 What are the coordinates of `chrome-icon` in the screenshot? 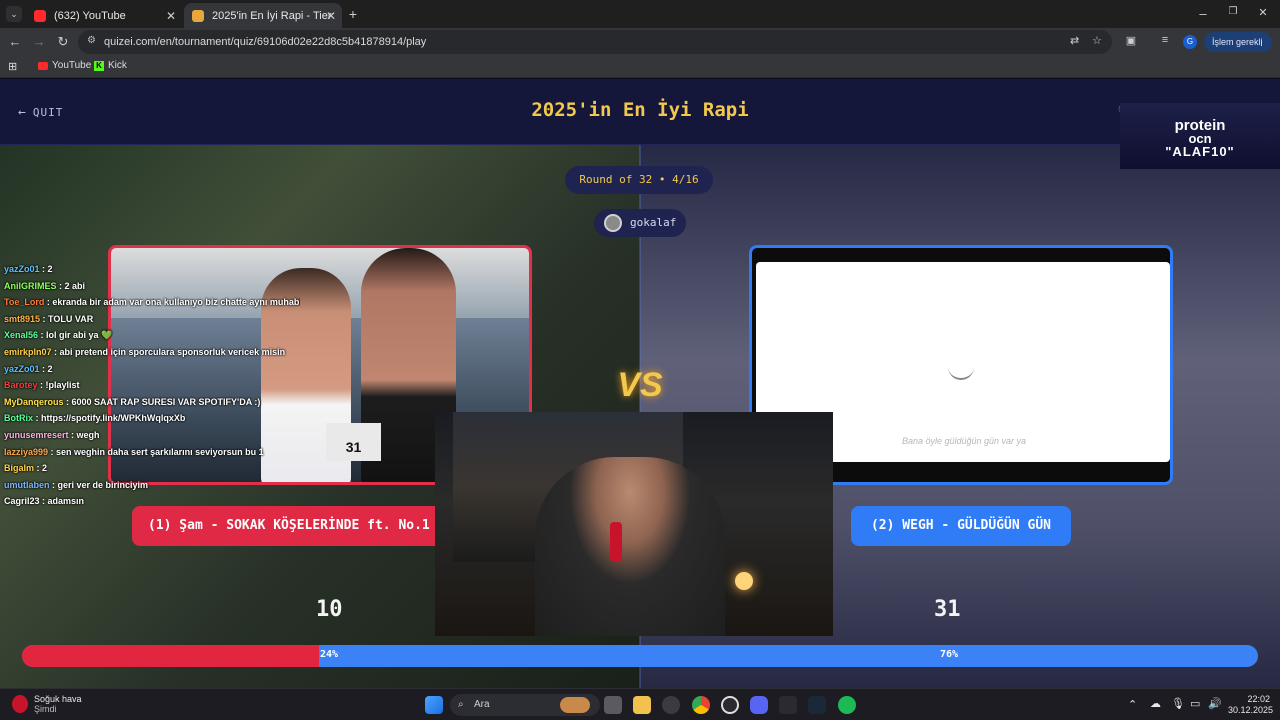 It's located at (701, 705).